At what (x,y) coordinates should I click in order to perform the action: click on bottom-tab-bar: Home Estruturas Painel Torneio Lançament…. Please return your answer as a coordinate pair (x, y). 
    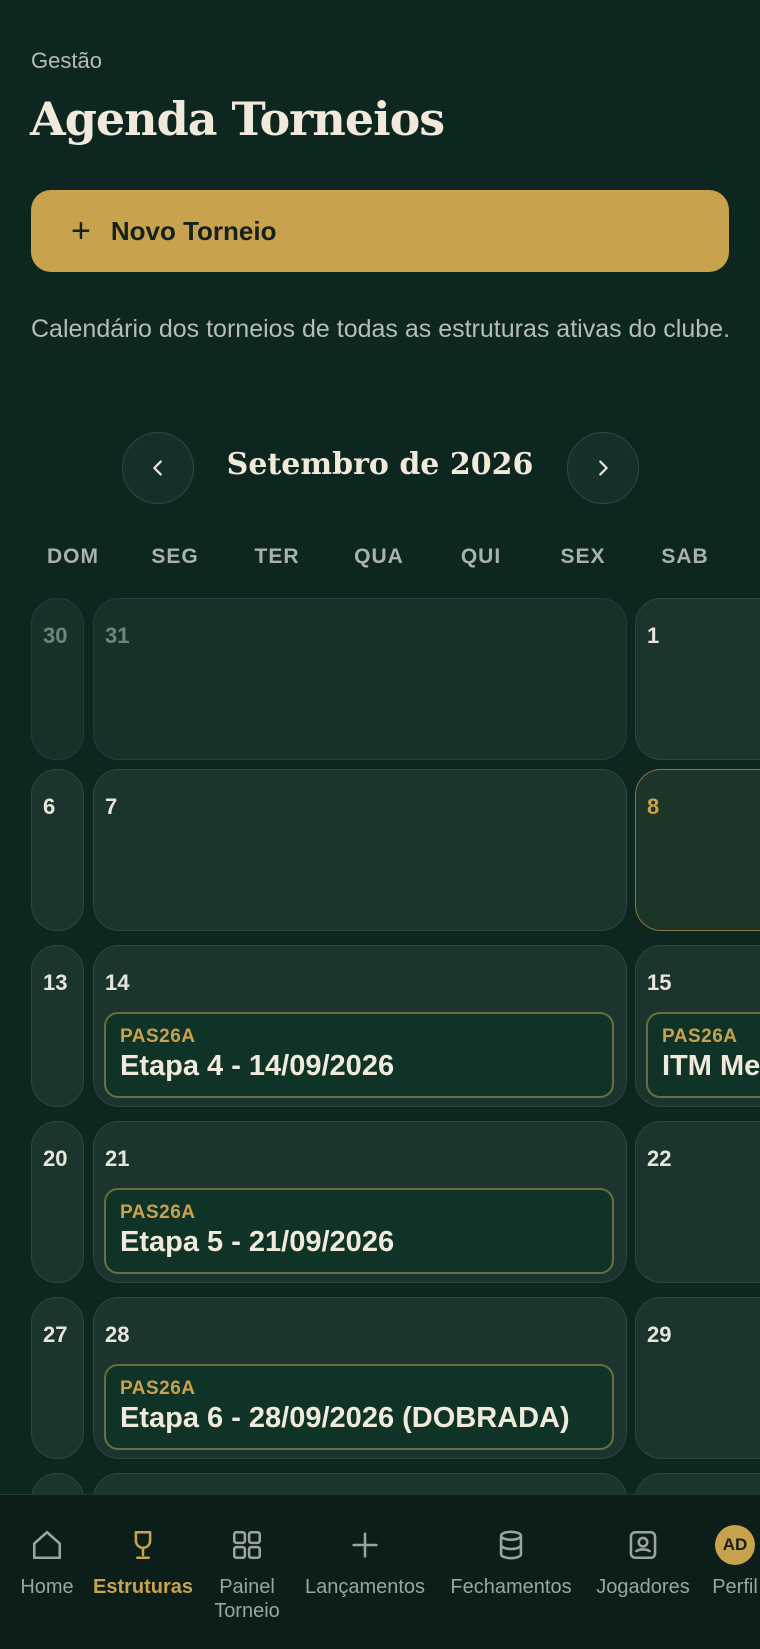
    Looking at the image, I should click on (380, 1571).